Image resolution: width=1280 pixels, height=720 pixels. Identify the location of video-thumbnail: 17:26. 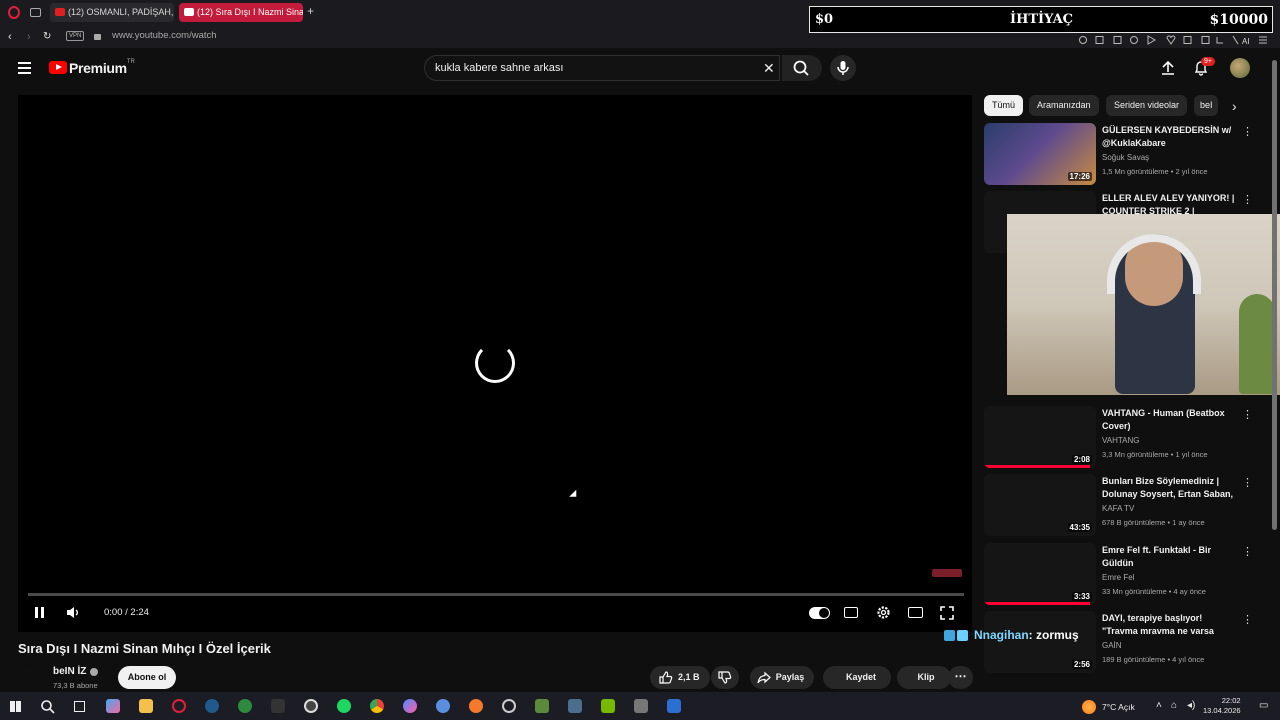
(1040, 154).